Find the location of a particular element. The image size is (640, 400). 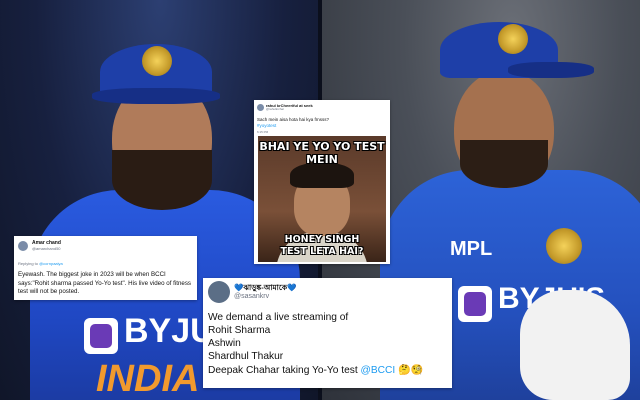

left-player-cap-brim is located at coordinates (156, 96).